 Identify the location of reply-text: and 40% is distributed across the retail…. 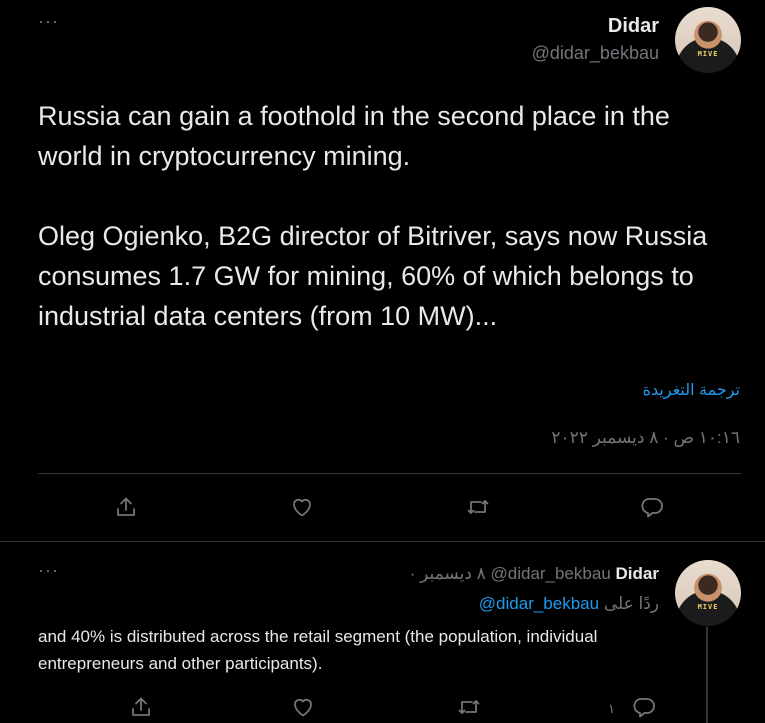
(318, 650).